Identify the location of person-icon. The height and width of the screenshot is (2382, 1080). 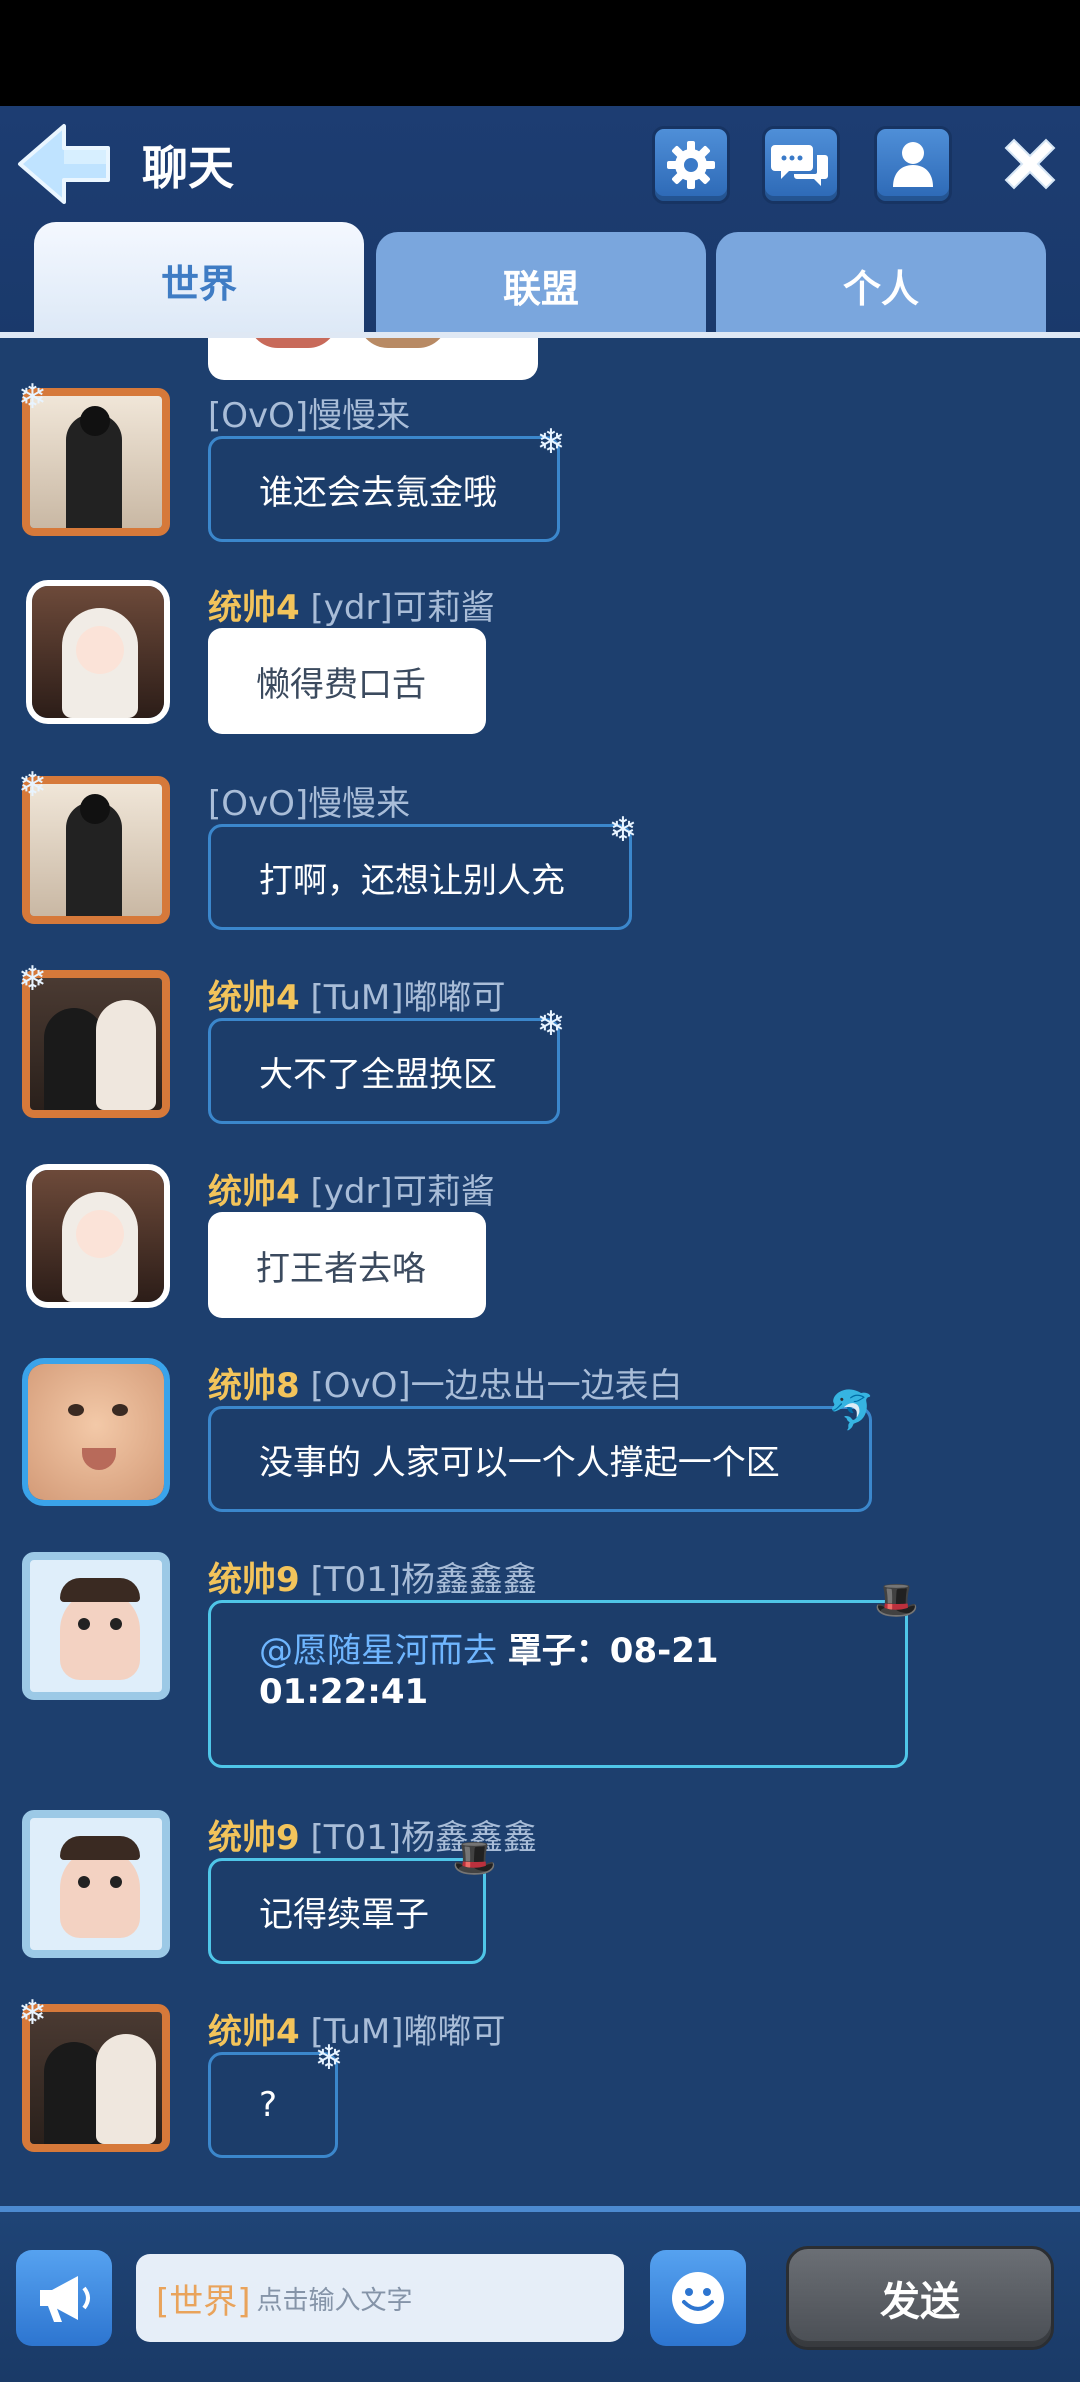
(913, 164).